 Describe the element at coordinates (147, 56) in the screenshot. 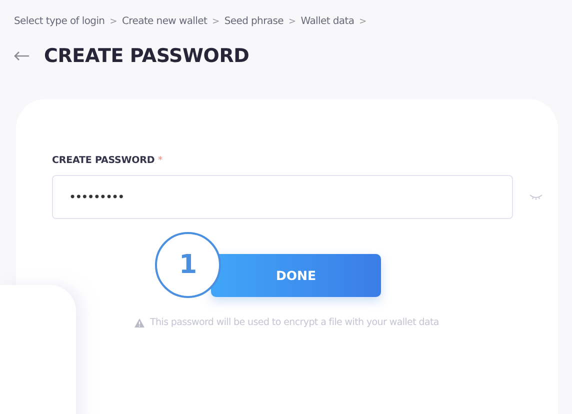

I see `page-title: CREATE PASSWORD` at that location.